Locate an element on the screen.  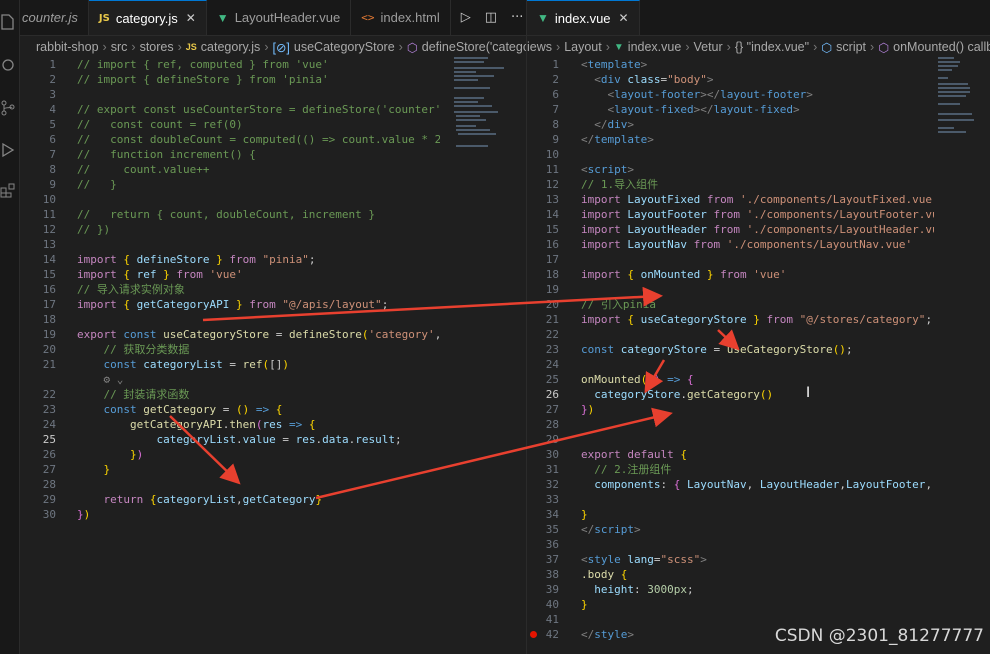
code-line: 9 // } is located at coordinates (230, 184).